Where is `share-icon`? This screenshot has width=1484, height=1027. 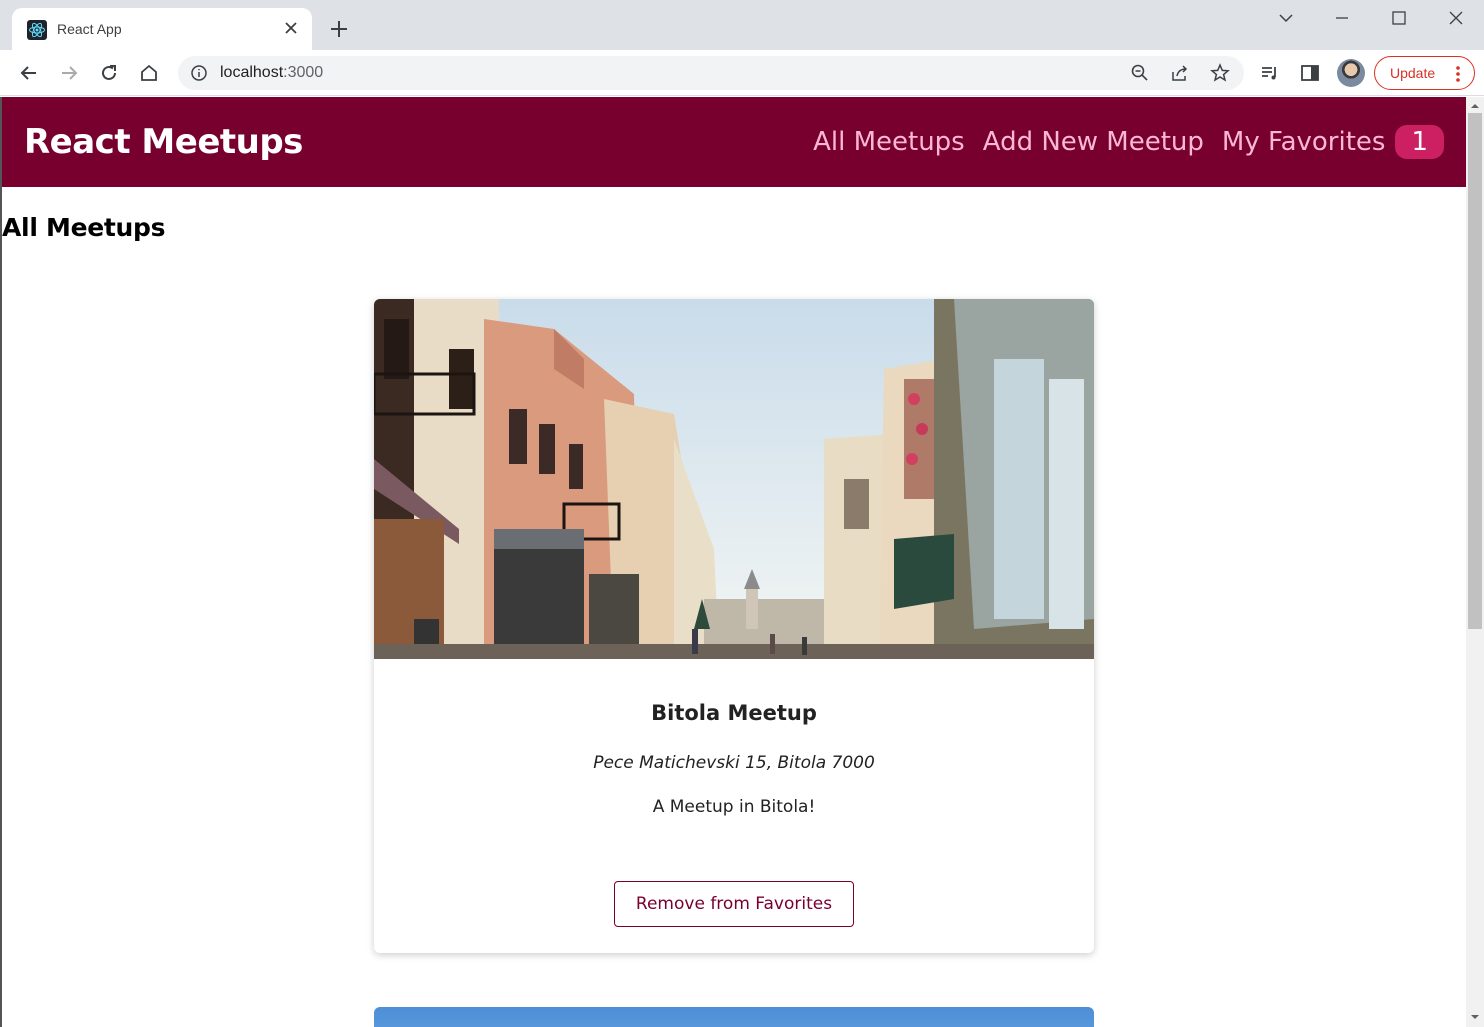
share-icon is located at coordinates (1180, 73).